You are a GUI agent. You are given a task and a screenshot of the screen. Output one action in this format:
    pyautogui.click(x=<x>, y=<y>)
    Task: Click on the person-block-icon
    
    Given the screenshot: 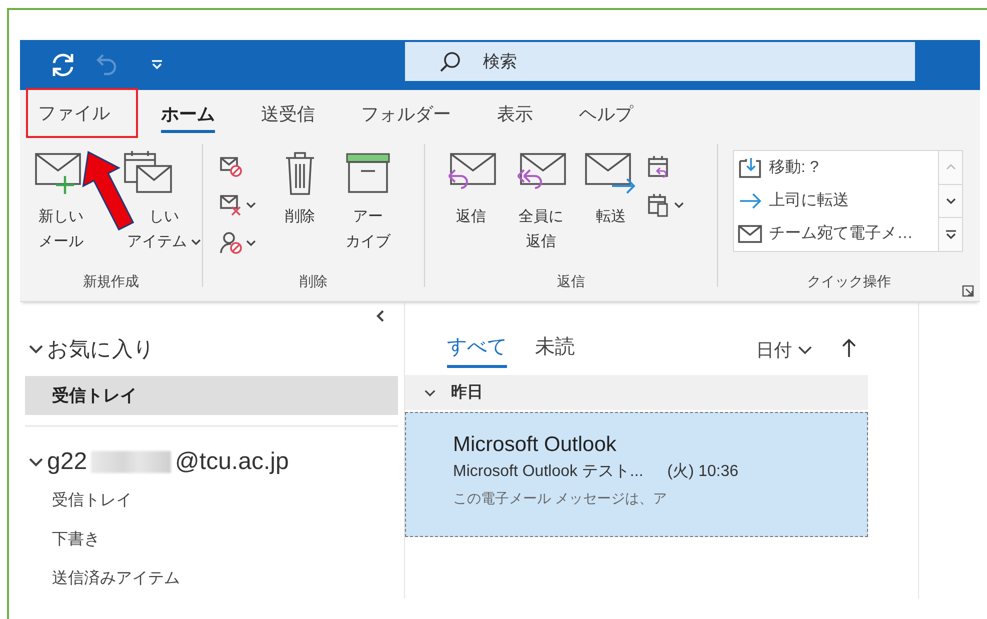 What is the action you would take?
    pyautogui.click(x=231, y=243)
    